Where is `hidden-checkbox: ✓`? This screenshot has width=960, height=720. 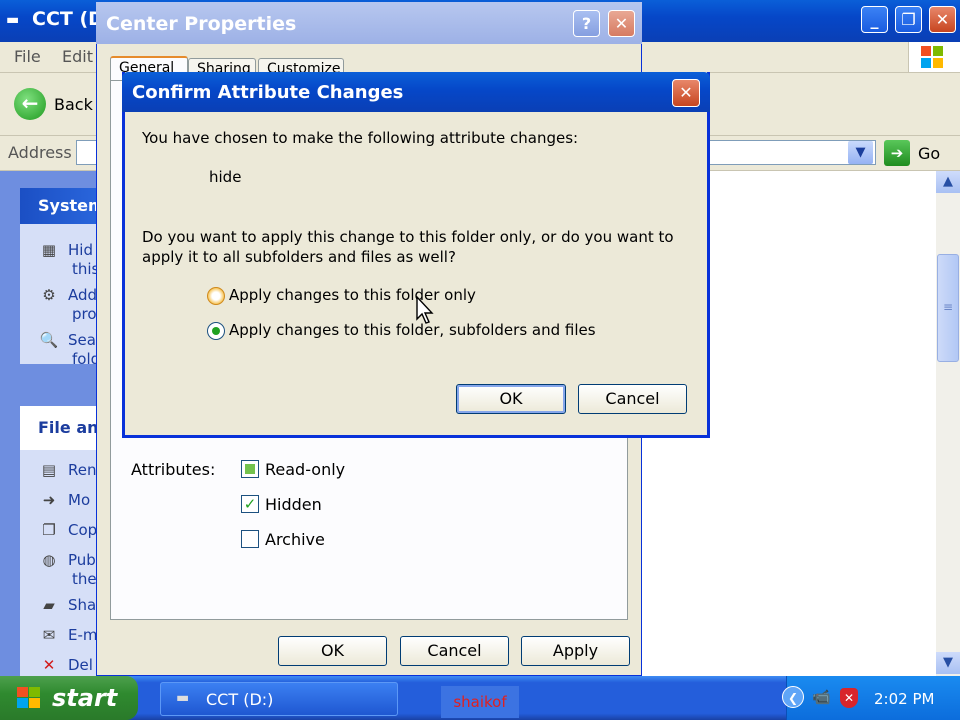 hidden-checkbox: ✓ is located at coordinates (250, 504).